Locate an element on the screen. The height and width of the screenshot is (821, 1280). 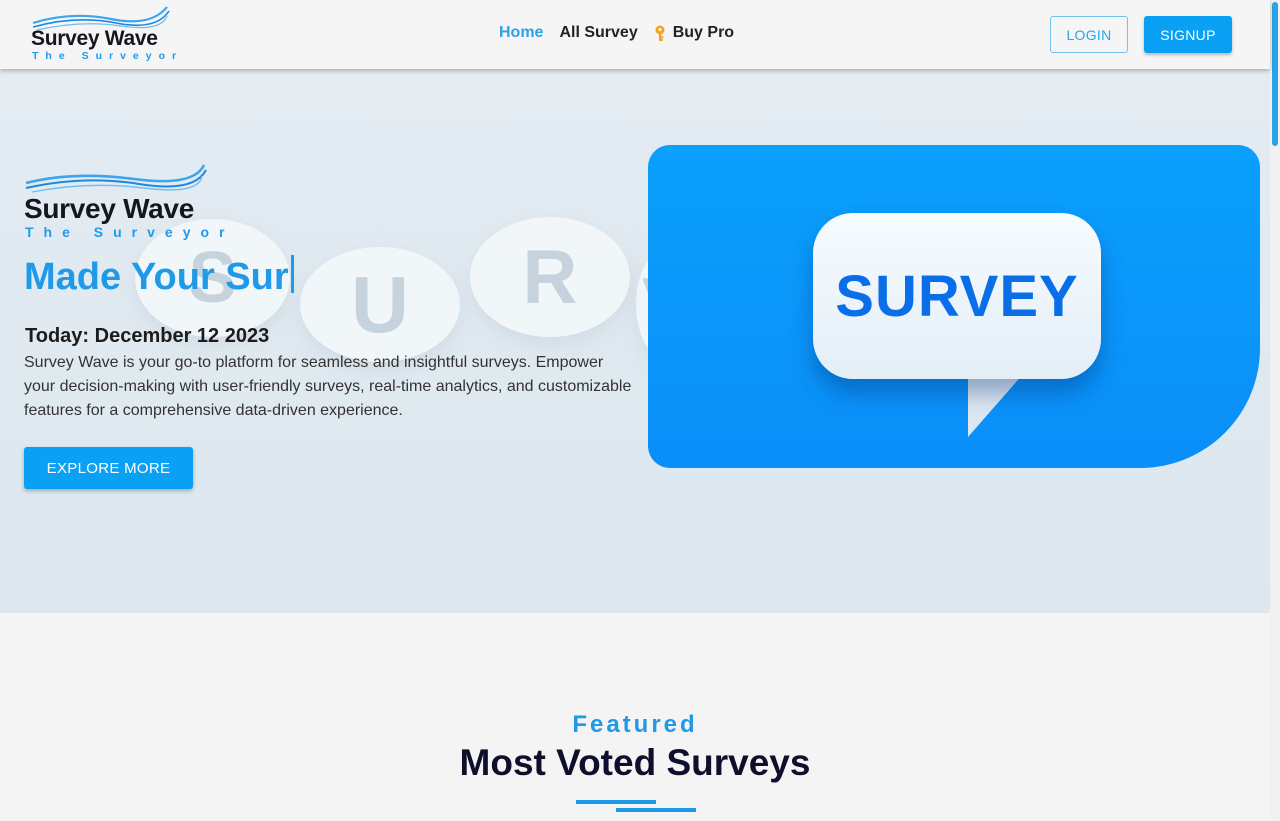
hero-headline: Made Your Sur is located at coordinates (159, 277).